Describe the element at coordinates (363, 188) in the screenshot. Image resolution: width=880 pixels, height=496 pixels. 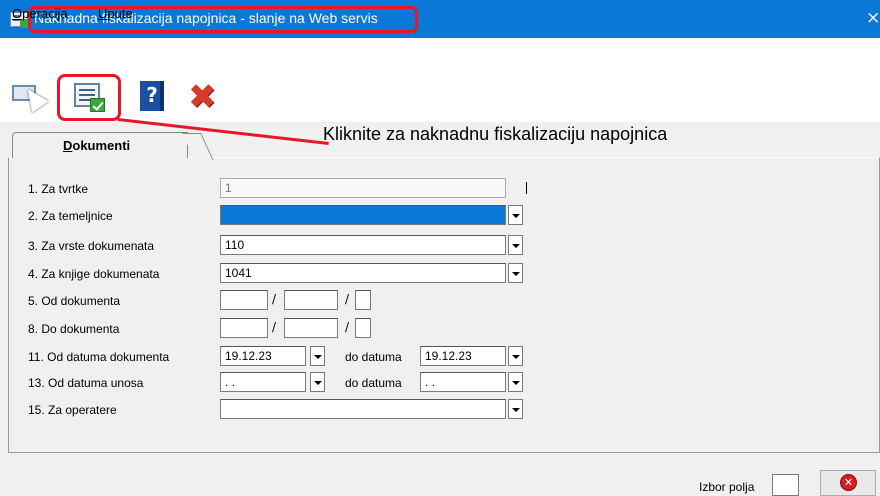
I see `za-tvrtke-input: 1` at that location.